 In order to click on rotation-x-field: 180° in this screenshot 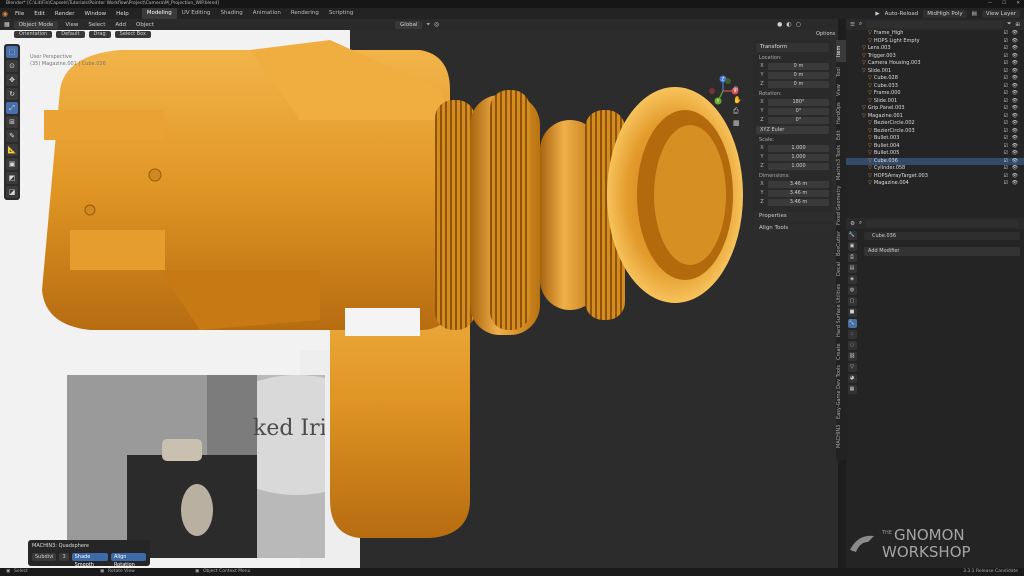, I will do `click(798, 102)`.